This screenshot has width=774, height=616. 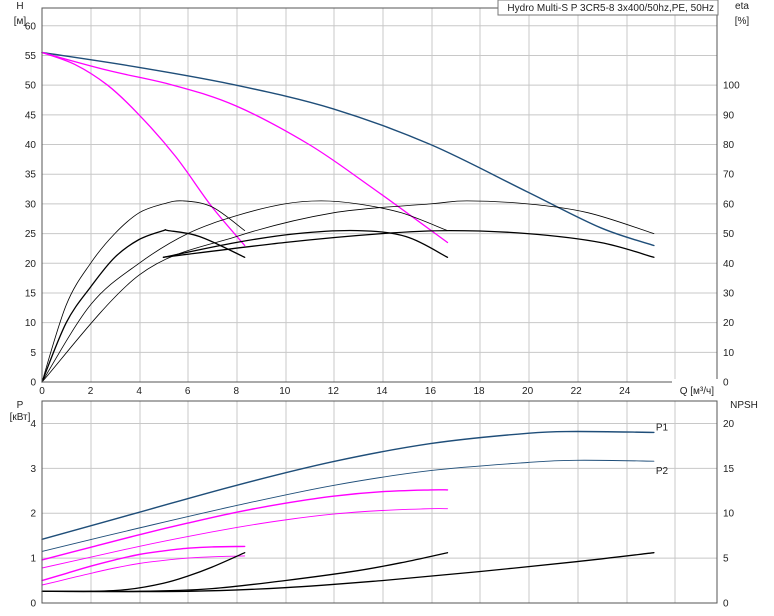 I want to click on left-tick-label-1: 2, so click(x=33, y=514).